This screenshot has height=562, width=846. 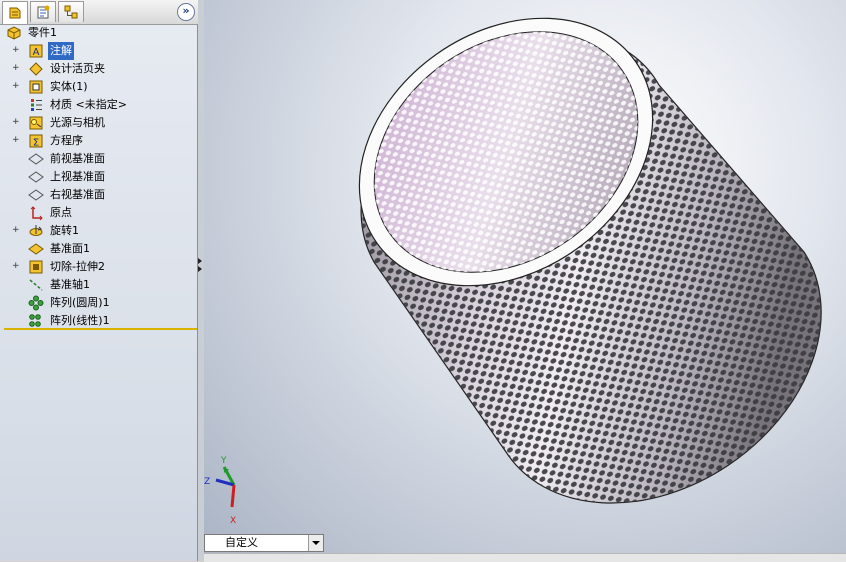 I want to click on collapse-panel-button: », so click(x=186, y=12).